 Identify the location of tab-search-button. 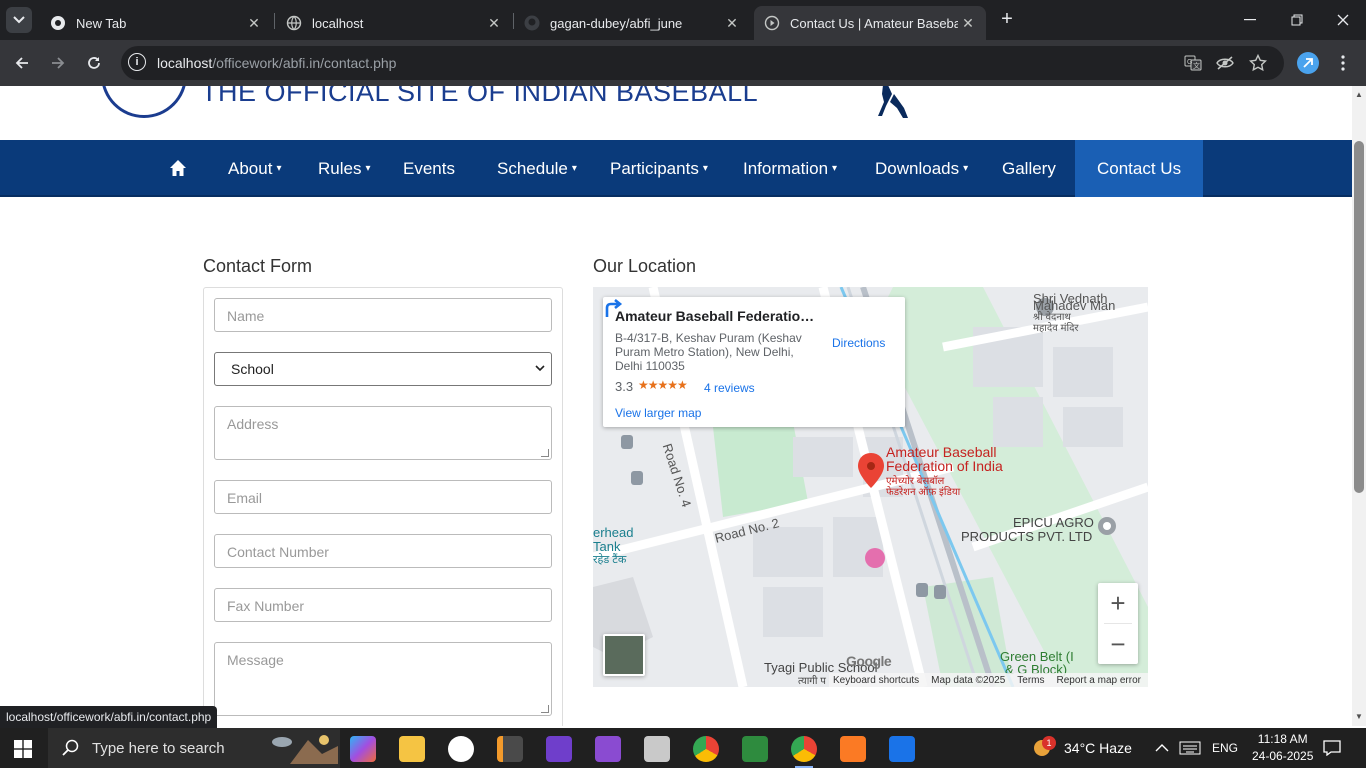
(19, 20).